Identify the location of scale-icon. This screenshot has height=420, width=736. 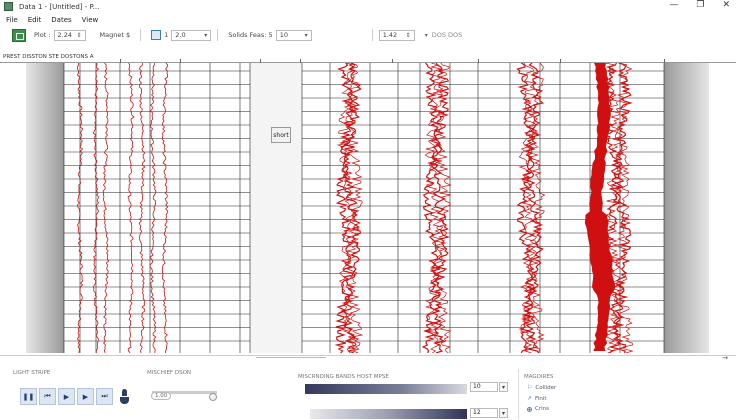
(156, 35).